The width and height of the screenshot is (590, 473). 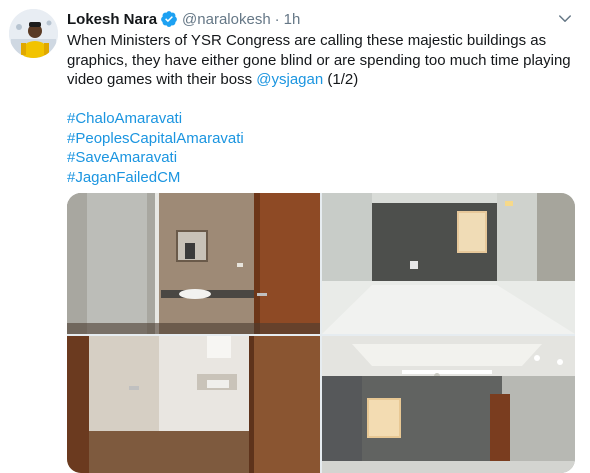 I want to click on hashtag-link: #PeoplesCapitalAmaravati, so click(x=267, y=139).